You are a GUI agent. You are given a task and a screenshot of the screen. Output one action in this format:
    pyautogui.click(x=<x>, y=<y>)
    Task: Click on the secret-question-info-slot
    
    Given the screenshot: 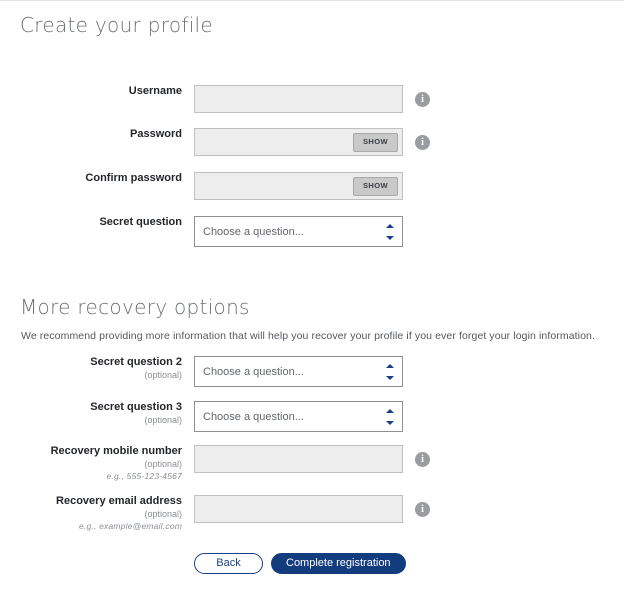 What is the action you would take?
    pyautogui.click(x=416, y=230)
    